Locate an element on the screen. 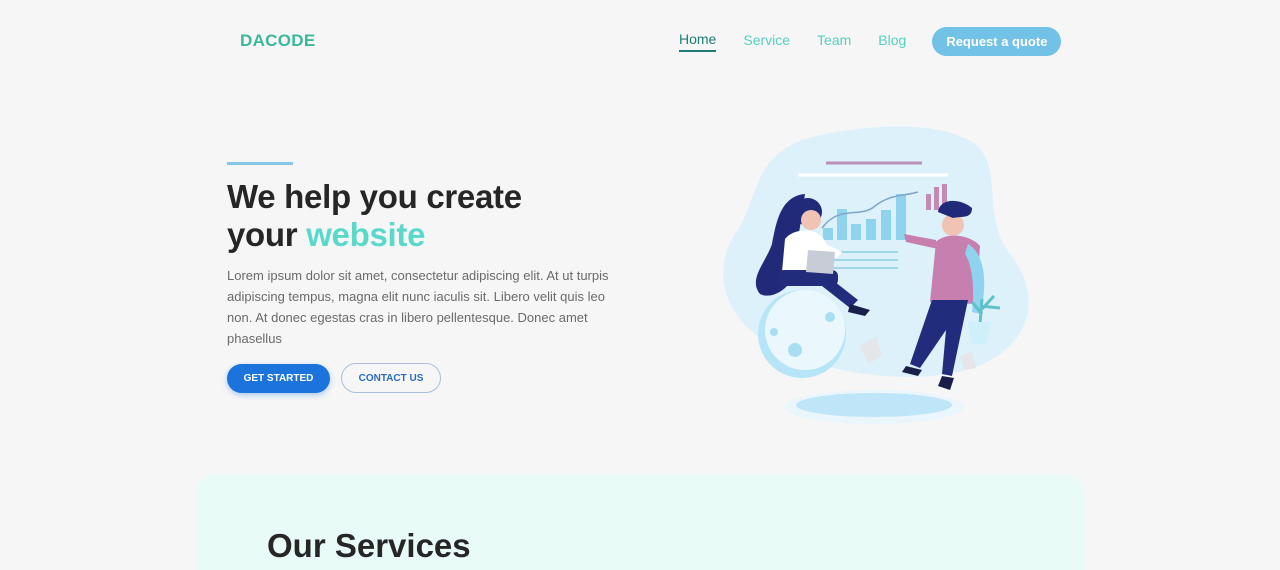 This screenshot has height=570, width=1280. nav-link-team: Team is located at coordinates (834, 41).